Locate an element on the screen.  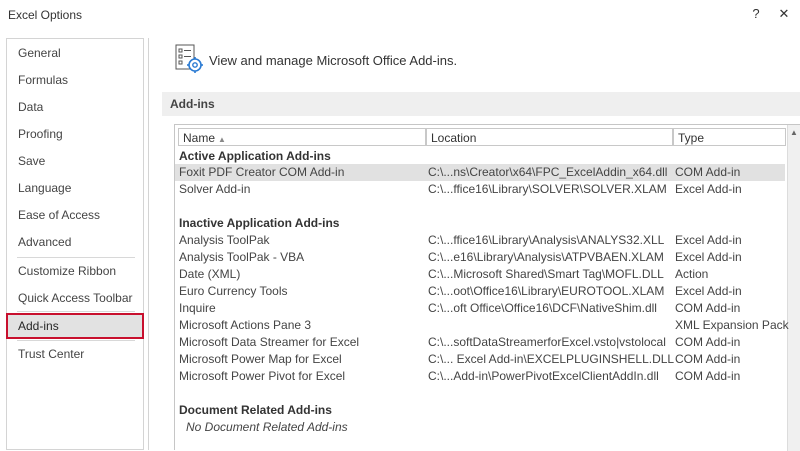
addin-name: Microsoft Power Map for Excel is located at coordinates (260, 359).